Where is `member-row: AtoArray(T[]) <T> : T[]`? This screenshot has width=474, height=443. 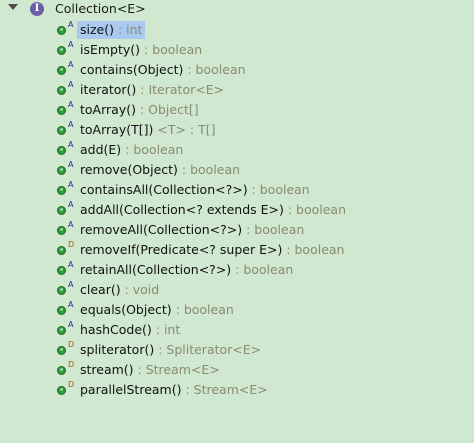
member-row: AtoArray(T[]) <T> : T[] is located at coordinates (237, 130).